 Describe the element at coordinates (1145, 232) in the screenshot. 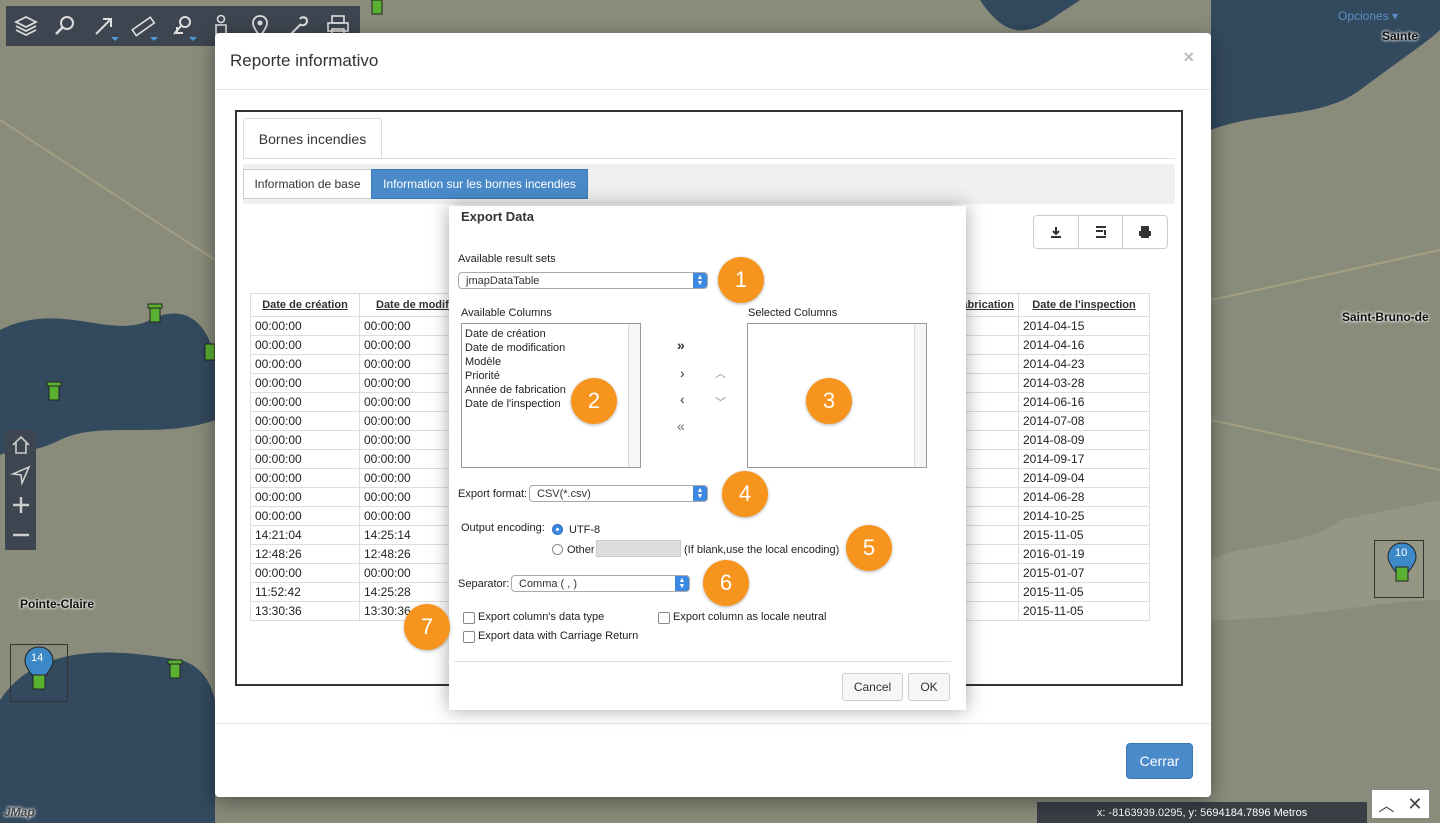

I see `print-table-button` at that location.